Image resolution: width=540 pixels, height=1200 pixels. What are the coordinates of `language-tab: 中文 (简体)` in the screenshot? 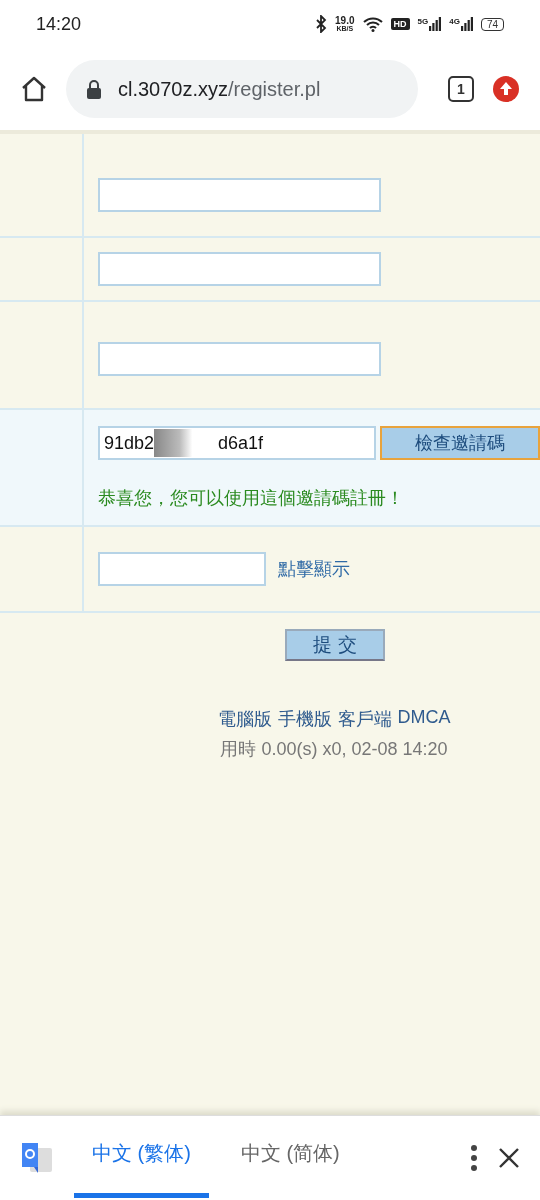 It's located at (290, 1158).